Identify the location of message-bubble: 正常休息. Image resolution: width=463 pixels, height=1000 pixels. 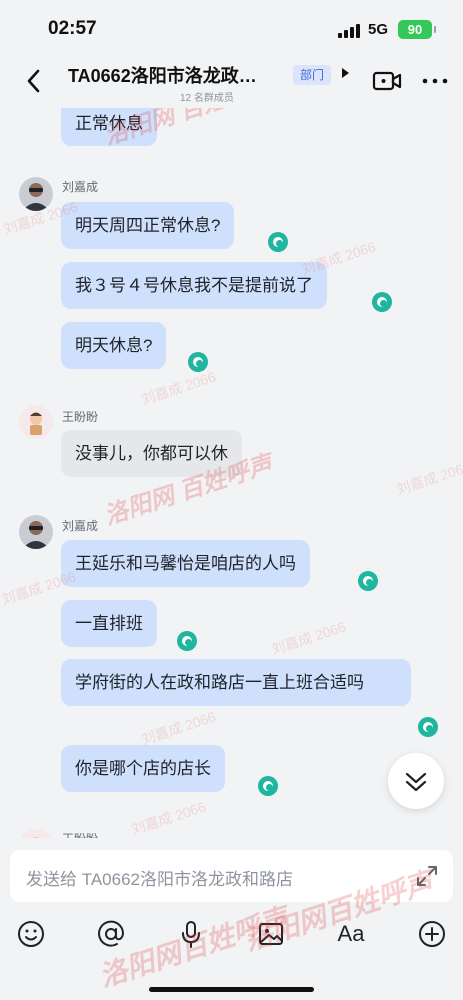
(109, 127).